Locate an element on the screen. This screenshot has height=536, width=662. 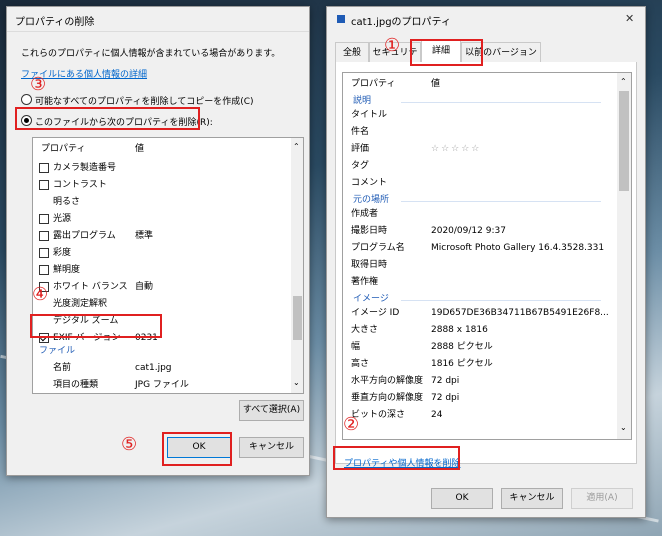
detail-value: Microsoft Photo Gallery 16.4.3528.331 is located at coordinates (517, 248).